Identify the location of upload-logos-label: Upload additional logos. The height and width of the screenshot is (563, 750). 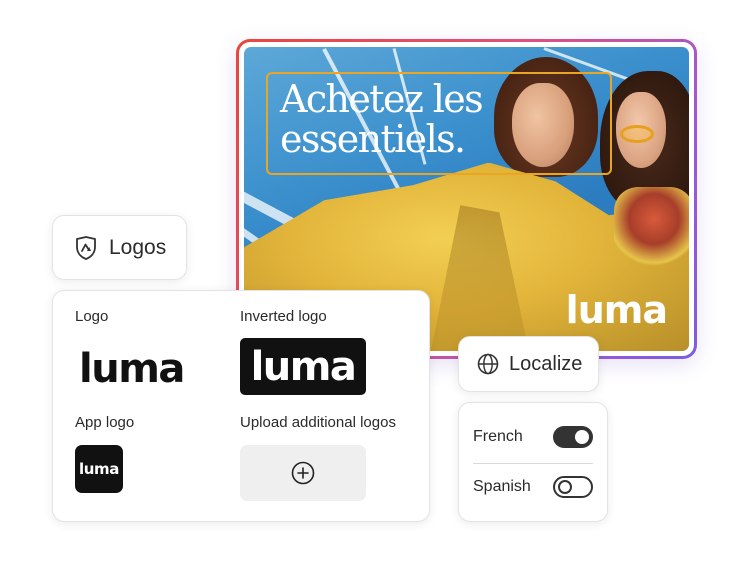
(318, 422).